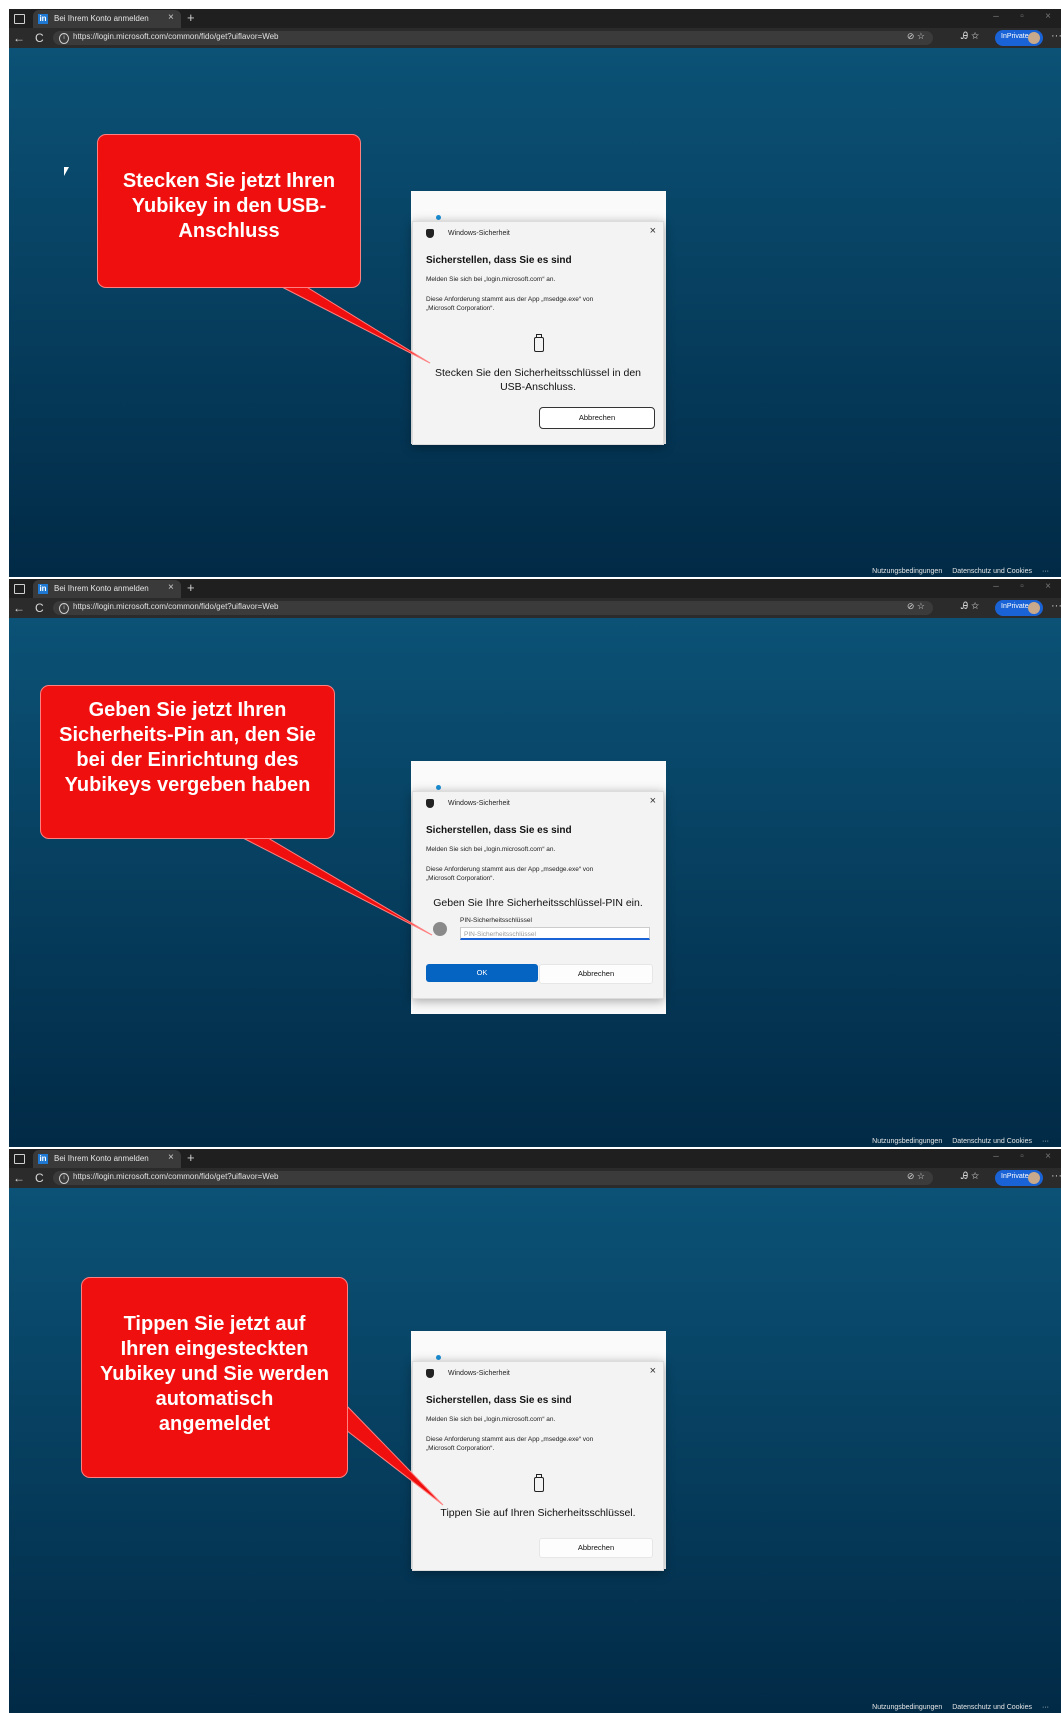  I want to click on ok-button: OK, so click(482, 973).